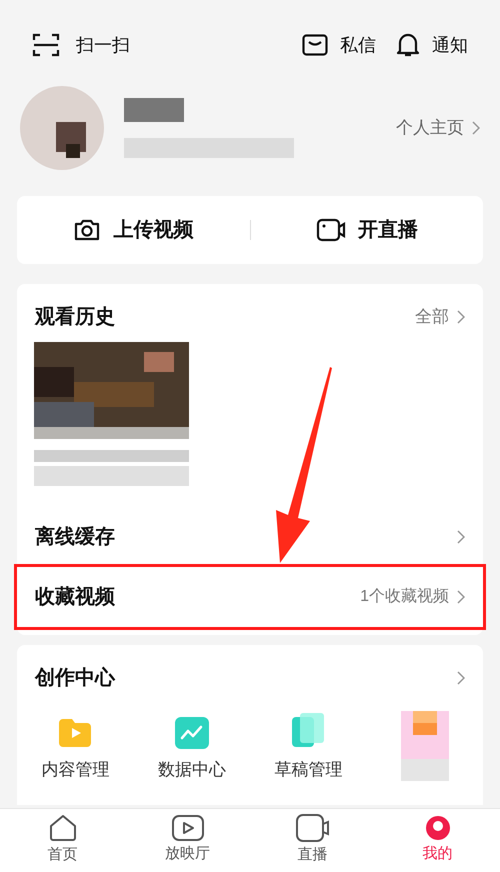 This screenshot has height=872, width=500. I want to click on draft-icon, so click(308, 731).